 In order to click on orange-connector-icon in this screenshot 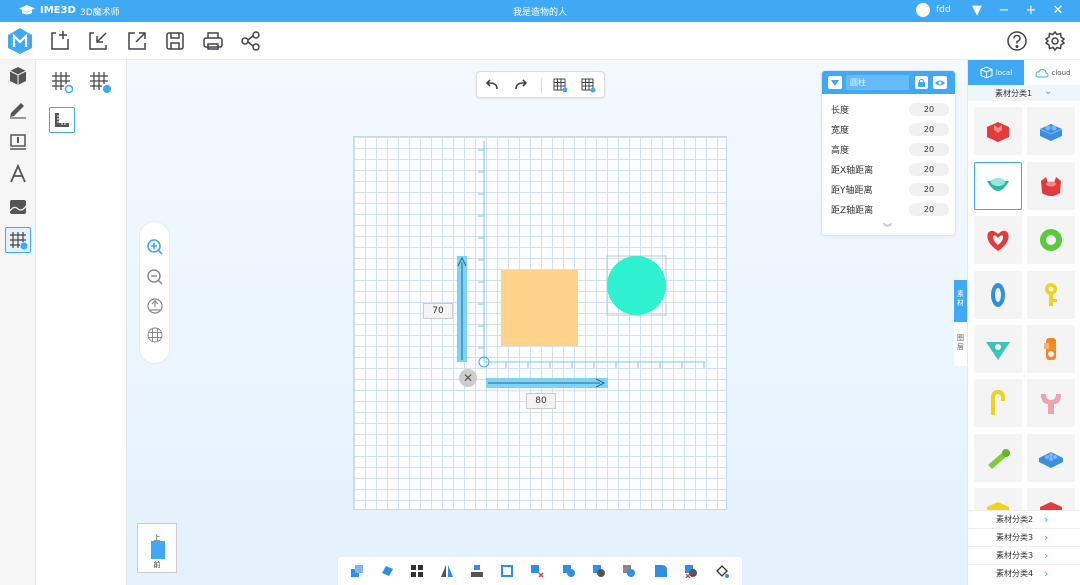, I will do `click(1050, 349)`.